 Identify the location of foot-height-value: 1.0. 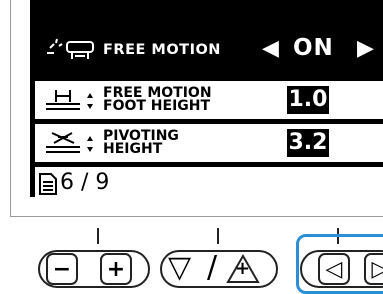
(308, 100).